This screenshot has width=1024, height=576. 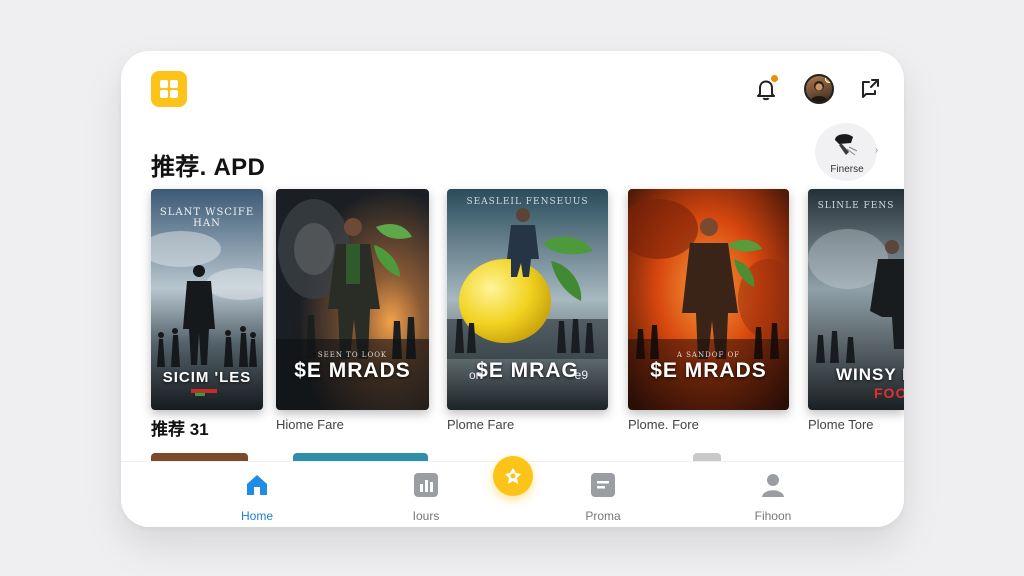 I want to click on nav-iours-label: Iours, so click(x=426, y=516).